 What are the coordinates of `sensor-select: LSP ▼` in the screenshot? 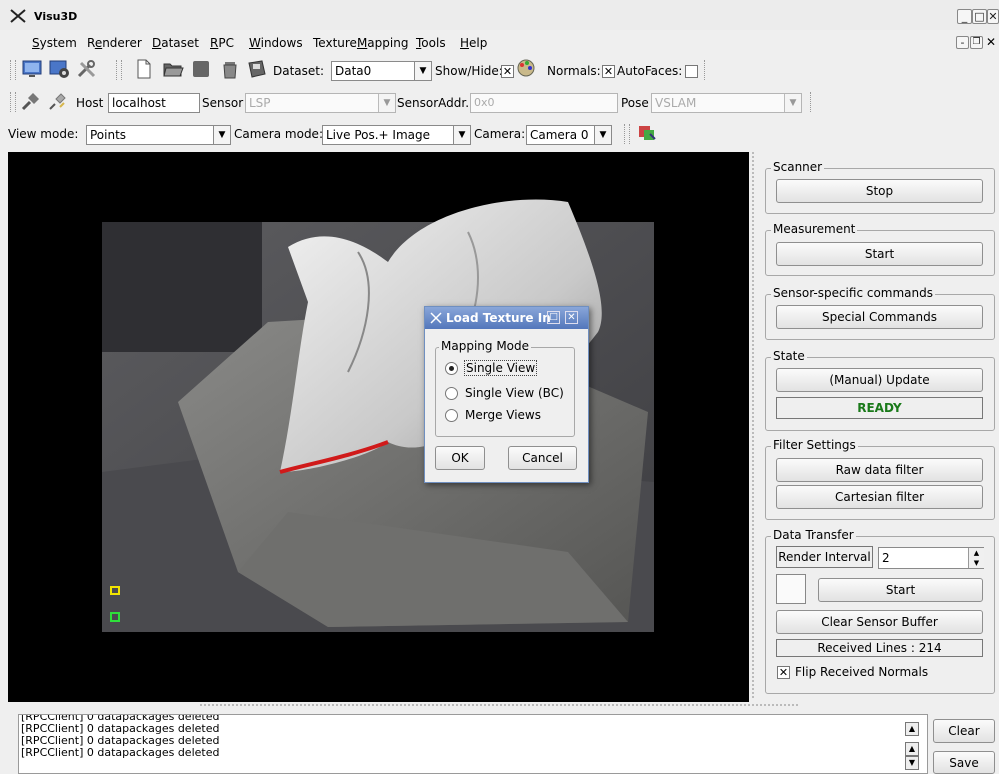 It's located at (320, 103).